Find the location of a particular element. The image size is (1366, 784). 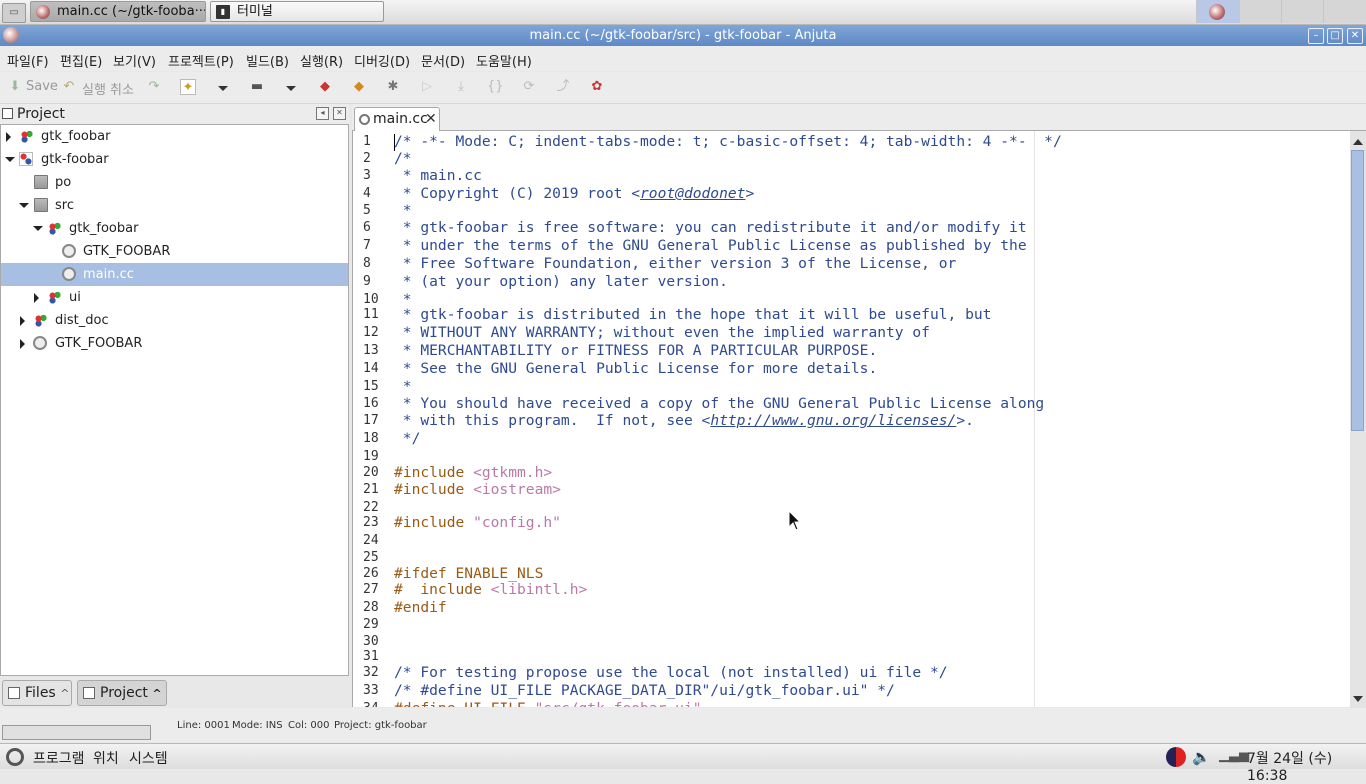

tree-row: dist_doc is located at coordinates (174, 320).